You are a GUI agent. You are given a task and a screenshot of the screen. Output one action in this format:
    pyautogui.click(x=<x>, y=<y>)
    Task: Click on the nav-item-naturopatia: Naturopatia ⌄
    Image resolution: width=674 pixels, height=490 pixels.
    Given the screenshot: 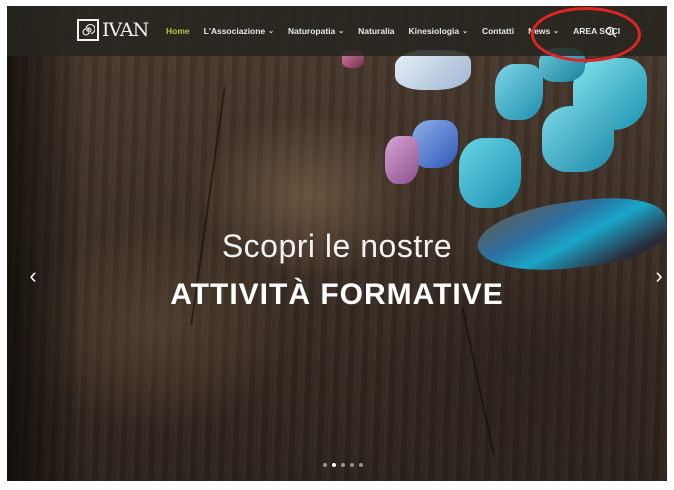 What is the action you would take?
    pyautogui.click(x=316, y=31)
    